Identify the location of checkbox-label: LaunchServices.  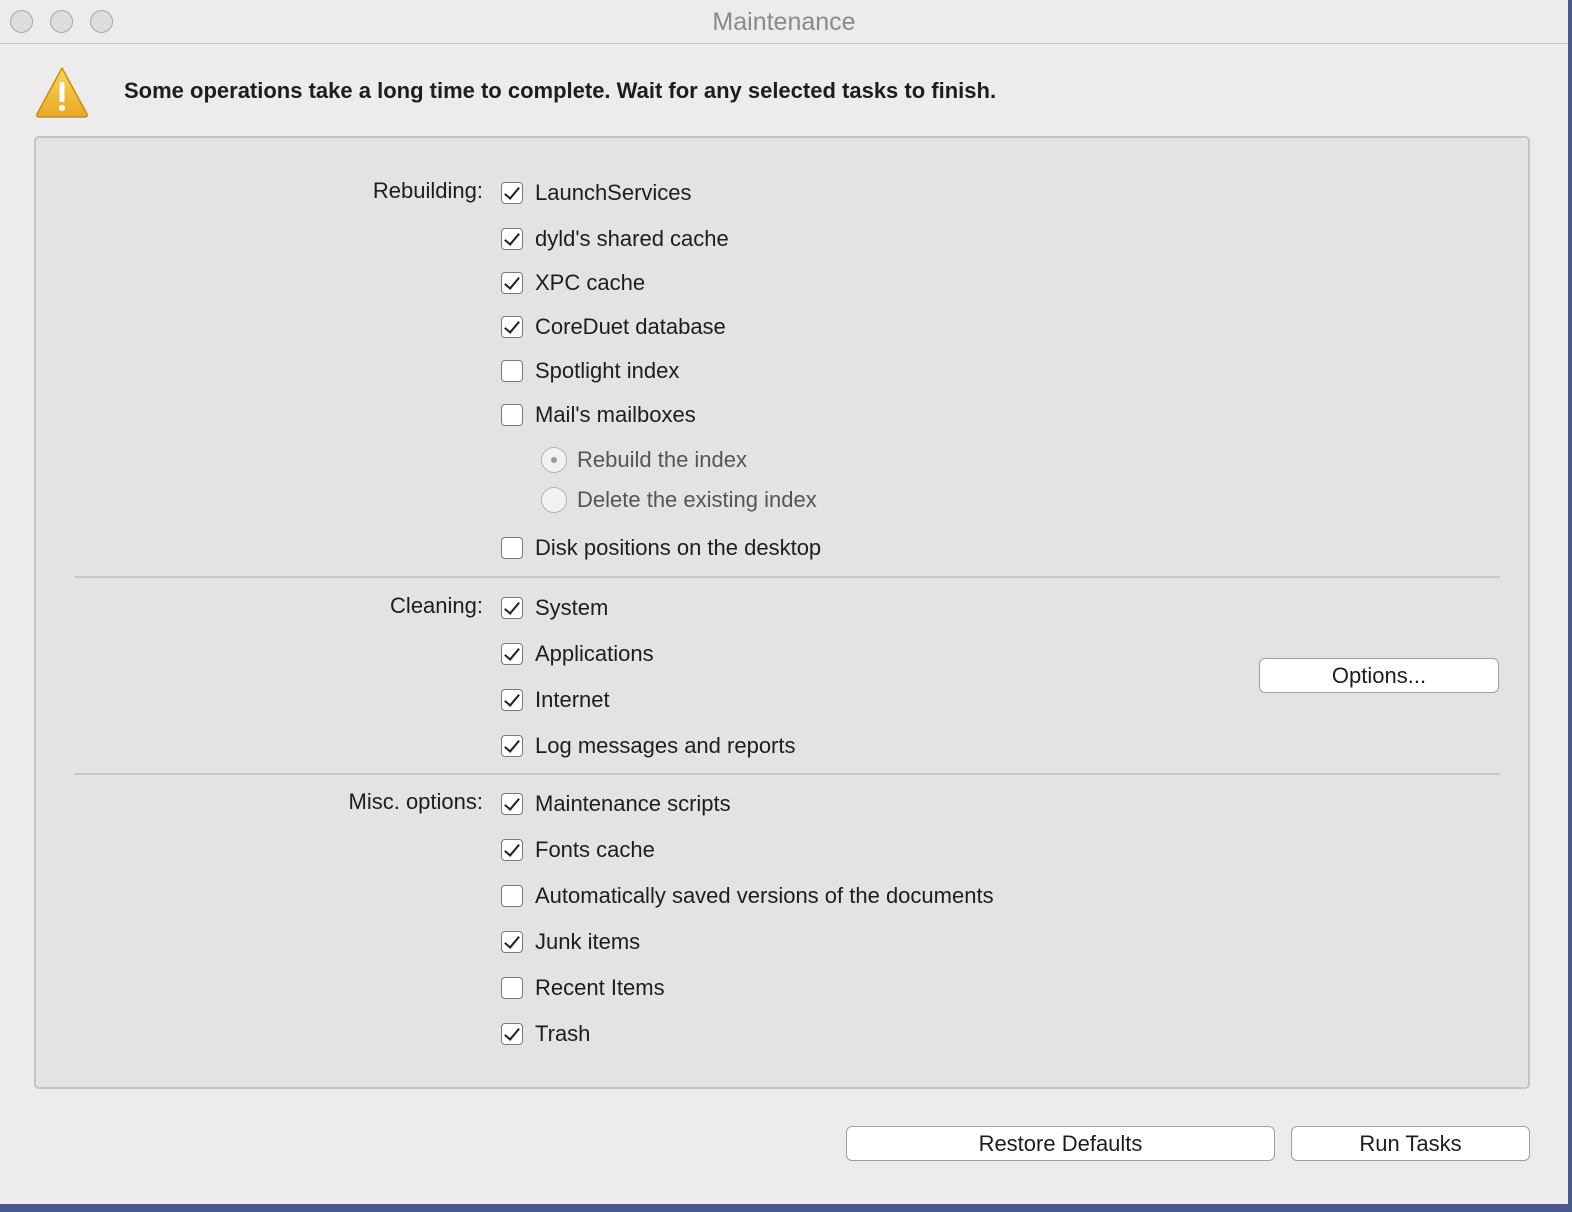
(613, 192).